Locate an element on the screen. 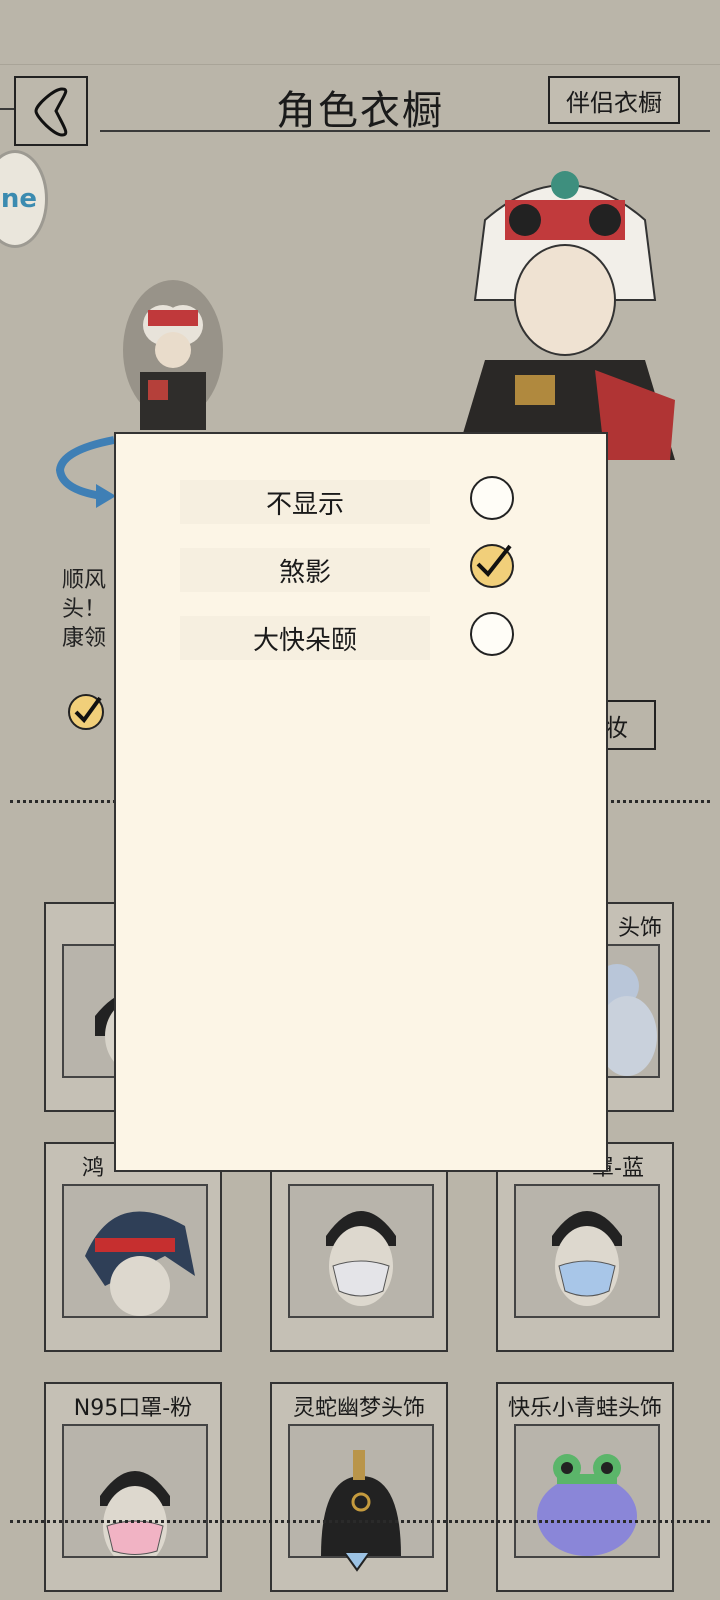  character-preview-large is located at coordinates (565, 315).